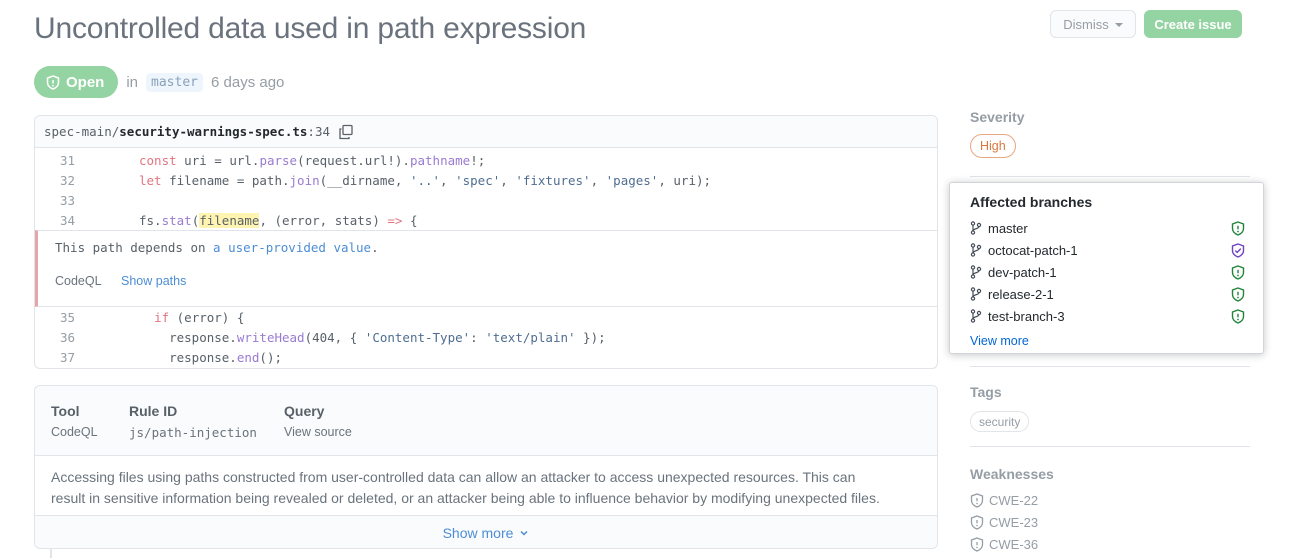  What do you see at coordinates (292, 247) in the screenshot?
I see `user-value-link: a user-provided value` at bounding box center [292, 247].